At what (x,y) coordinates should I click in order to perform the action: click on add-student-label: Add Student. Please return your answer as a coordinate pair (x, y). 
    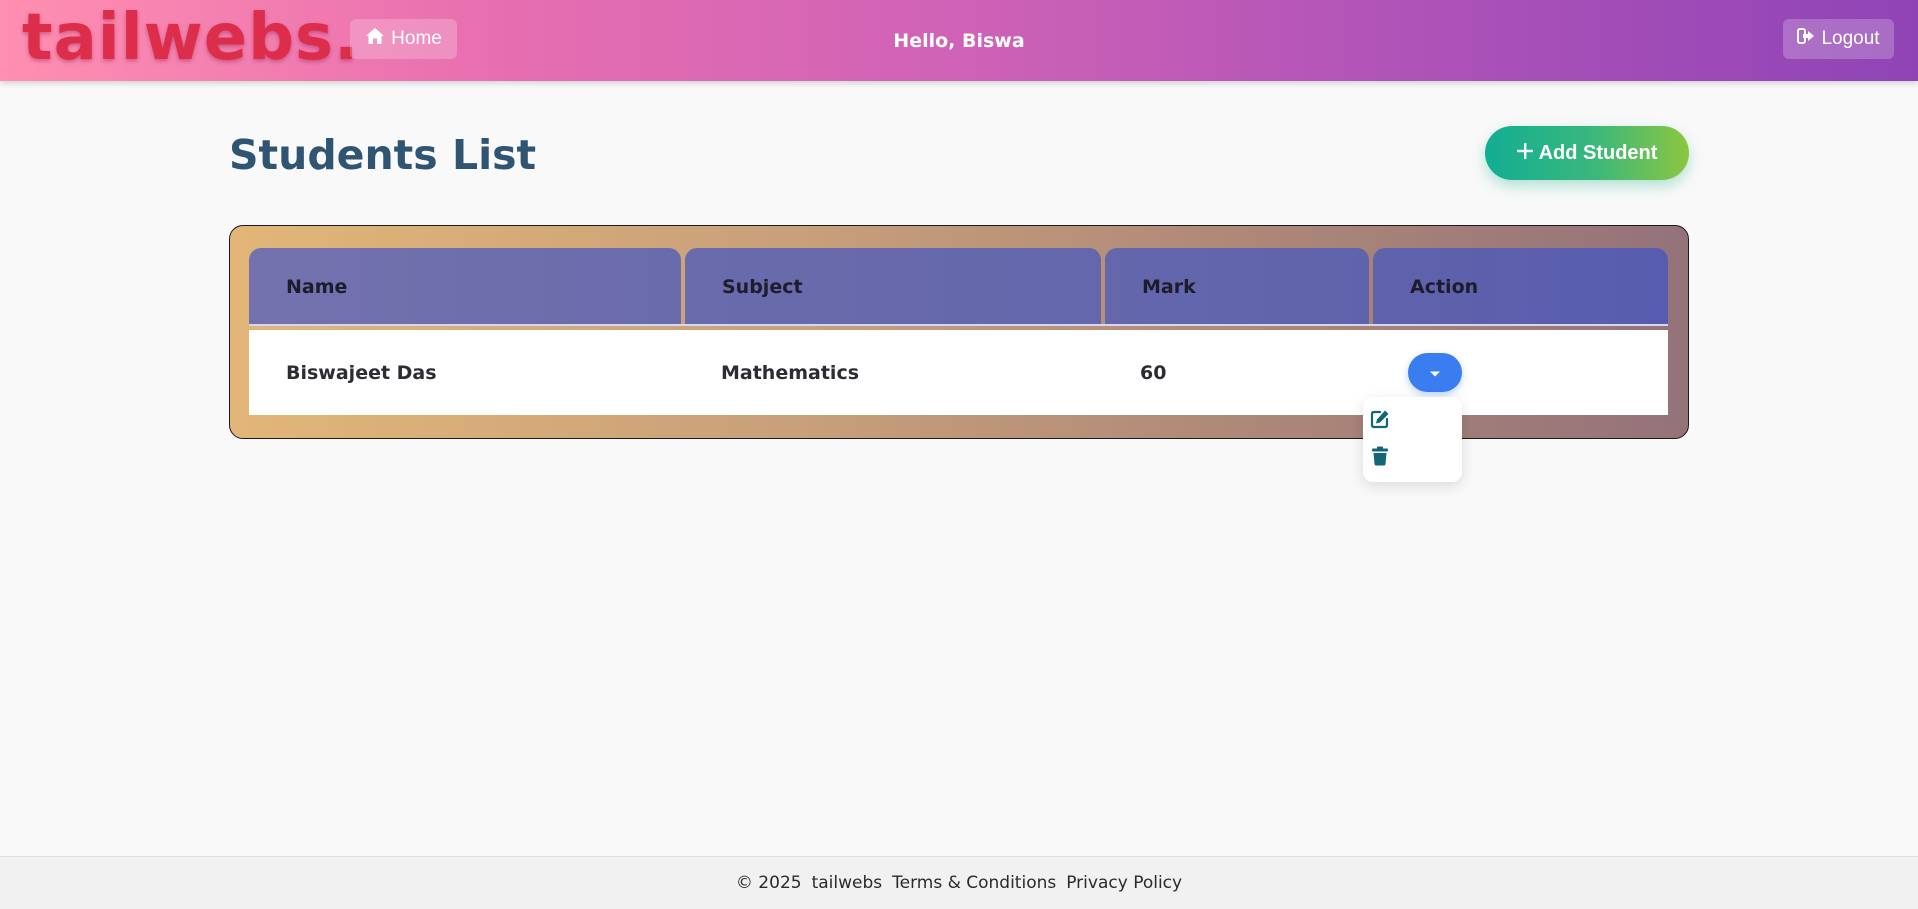
    Looking at the image, I should click on (1598, 152).